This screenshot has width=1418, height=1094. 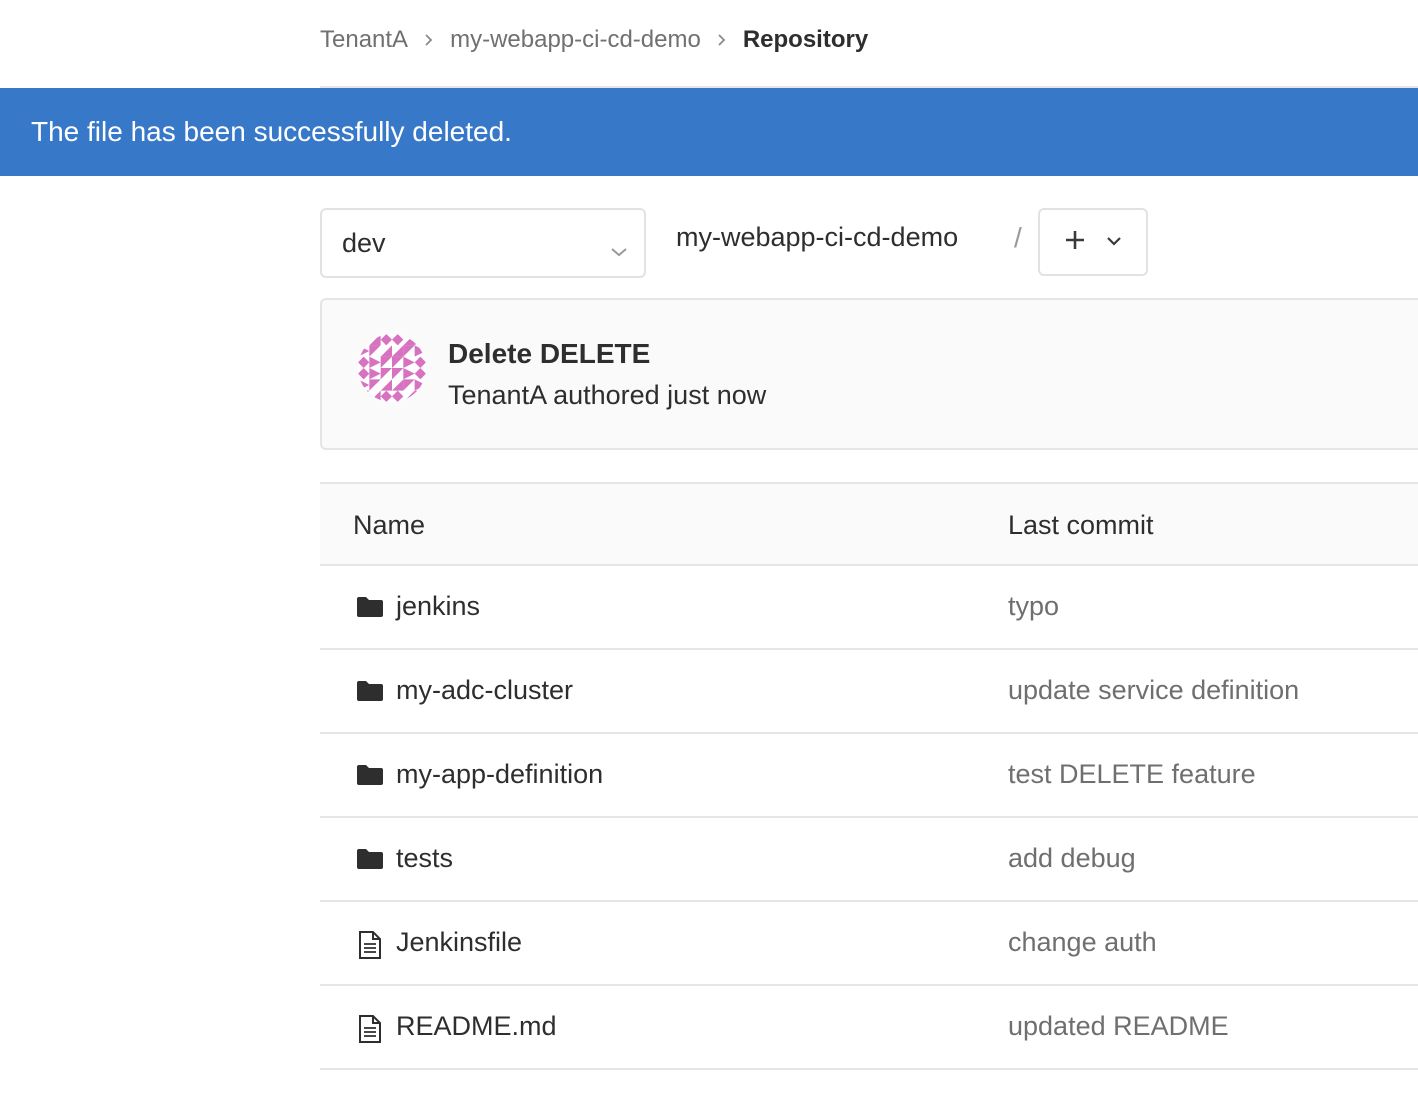 I want to click on table-row: my-adc-cluster update service definition, so click(x=869, y=692).